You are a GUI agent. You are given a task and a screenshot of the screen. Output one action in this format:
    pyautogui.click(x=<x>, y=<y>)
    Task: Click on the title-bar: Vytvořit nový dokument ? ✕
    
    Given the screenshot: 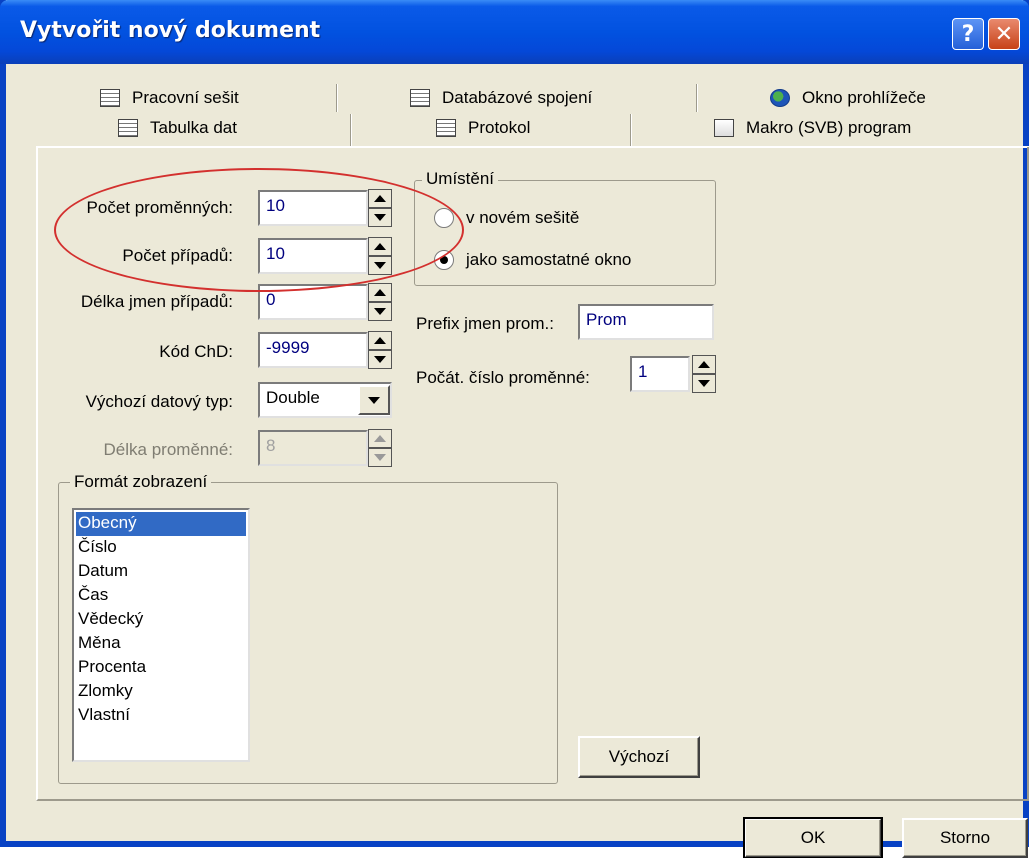 What is the action you would take?
    pyautogui.click(x=514, y=32)
    